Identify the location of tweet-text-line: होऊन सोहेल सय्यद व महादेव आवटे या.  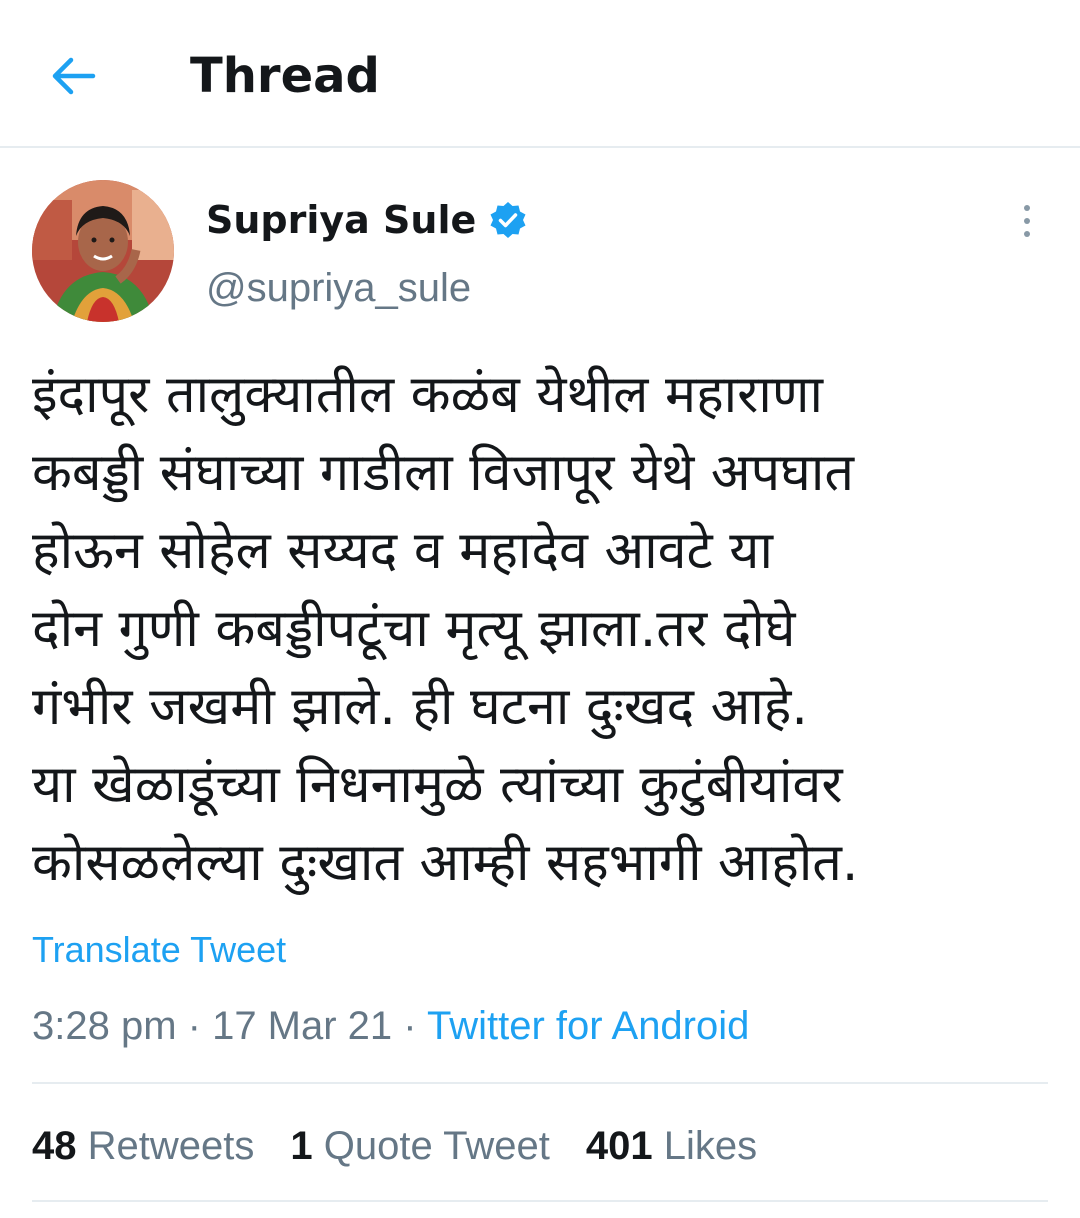
(402, 551).